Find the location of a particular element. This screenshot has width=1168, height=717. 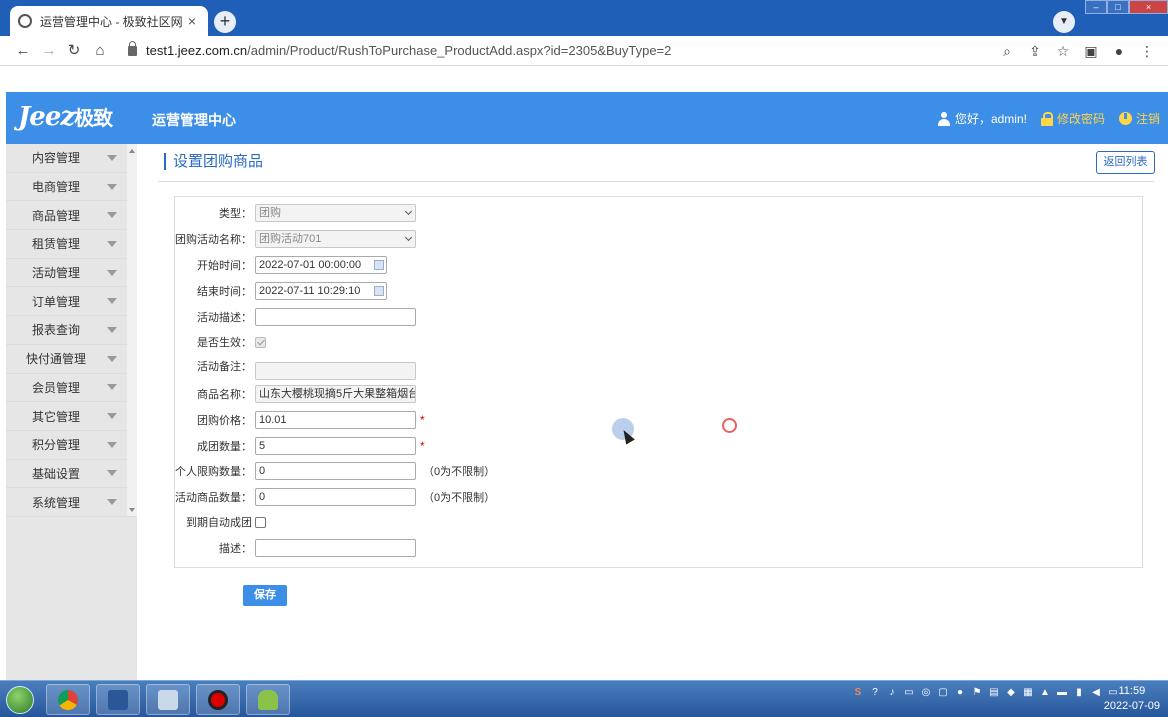

tray-volume-icon: ◀ is located at coordinates (1096, 693).